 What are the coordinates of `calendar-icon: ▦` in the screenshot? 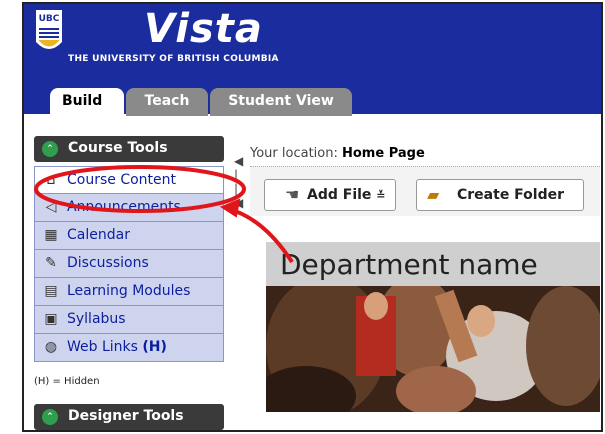 It's located at (51, 235).